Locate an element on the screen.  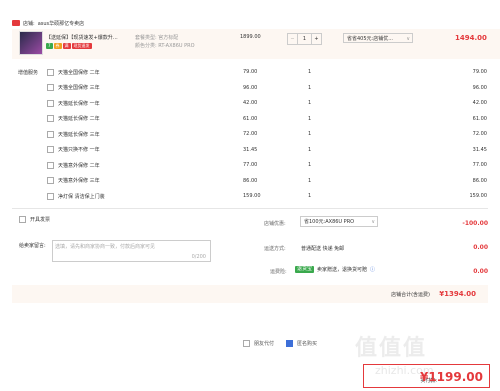
bottom-options: 朋友代付 匿名购买 is located at coordinates (280, 343).